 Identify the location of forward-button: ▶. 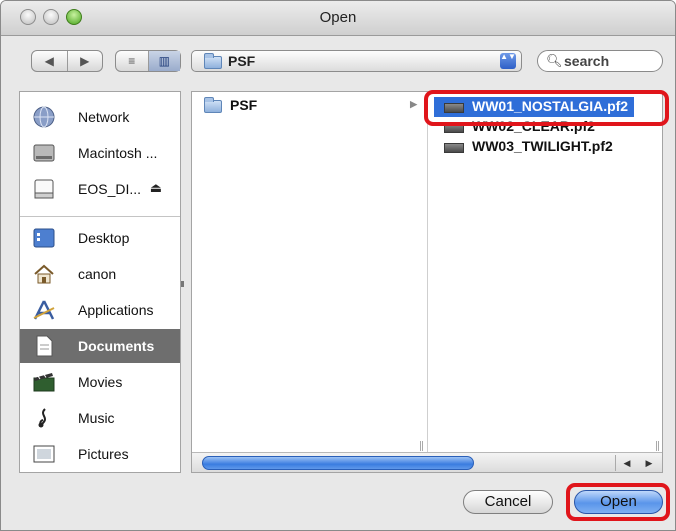
(84, 61).